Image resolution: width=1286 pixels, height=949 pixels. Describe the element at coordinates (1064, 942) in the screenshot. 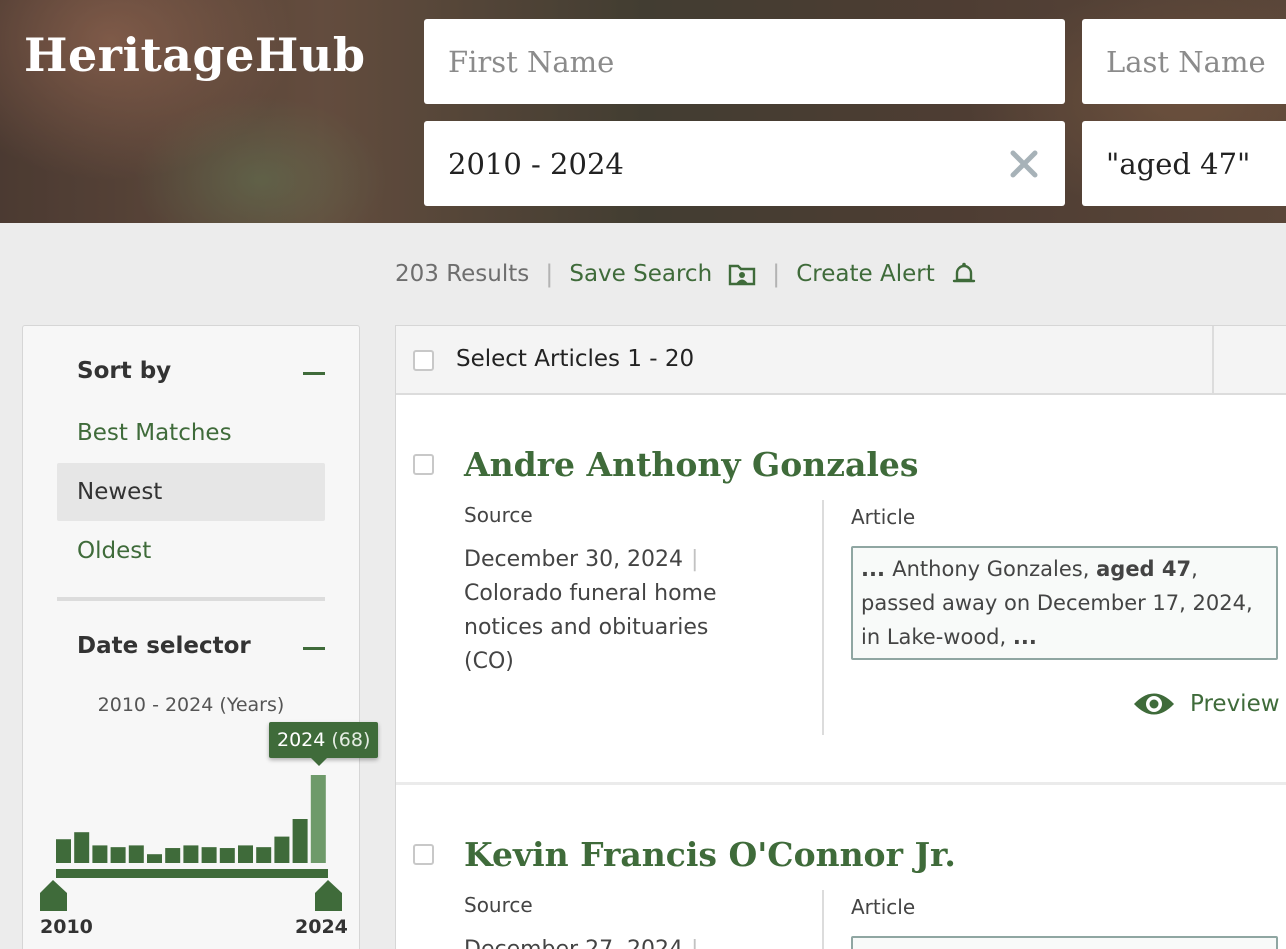

I see `article-snippet` at that location.